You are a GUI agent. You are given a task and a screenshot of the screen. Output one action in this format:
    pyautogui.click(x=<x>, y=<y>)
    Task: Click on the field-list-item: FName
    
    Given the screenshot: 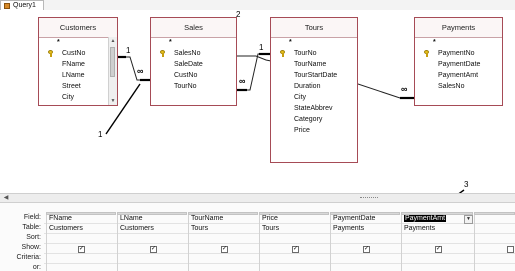 What is the action you would take?
    pyautogui.click(x=78, y=64)
    